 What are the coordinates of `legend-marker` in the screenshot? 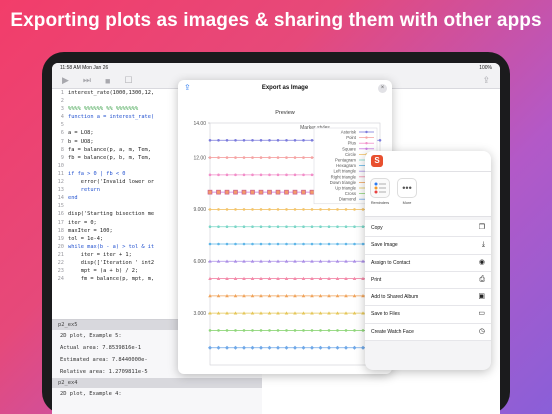 It's located at (366, 148).